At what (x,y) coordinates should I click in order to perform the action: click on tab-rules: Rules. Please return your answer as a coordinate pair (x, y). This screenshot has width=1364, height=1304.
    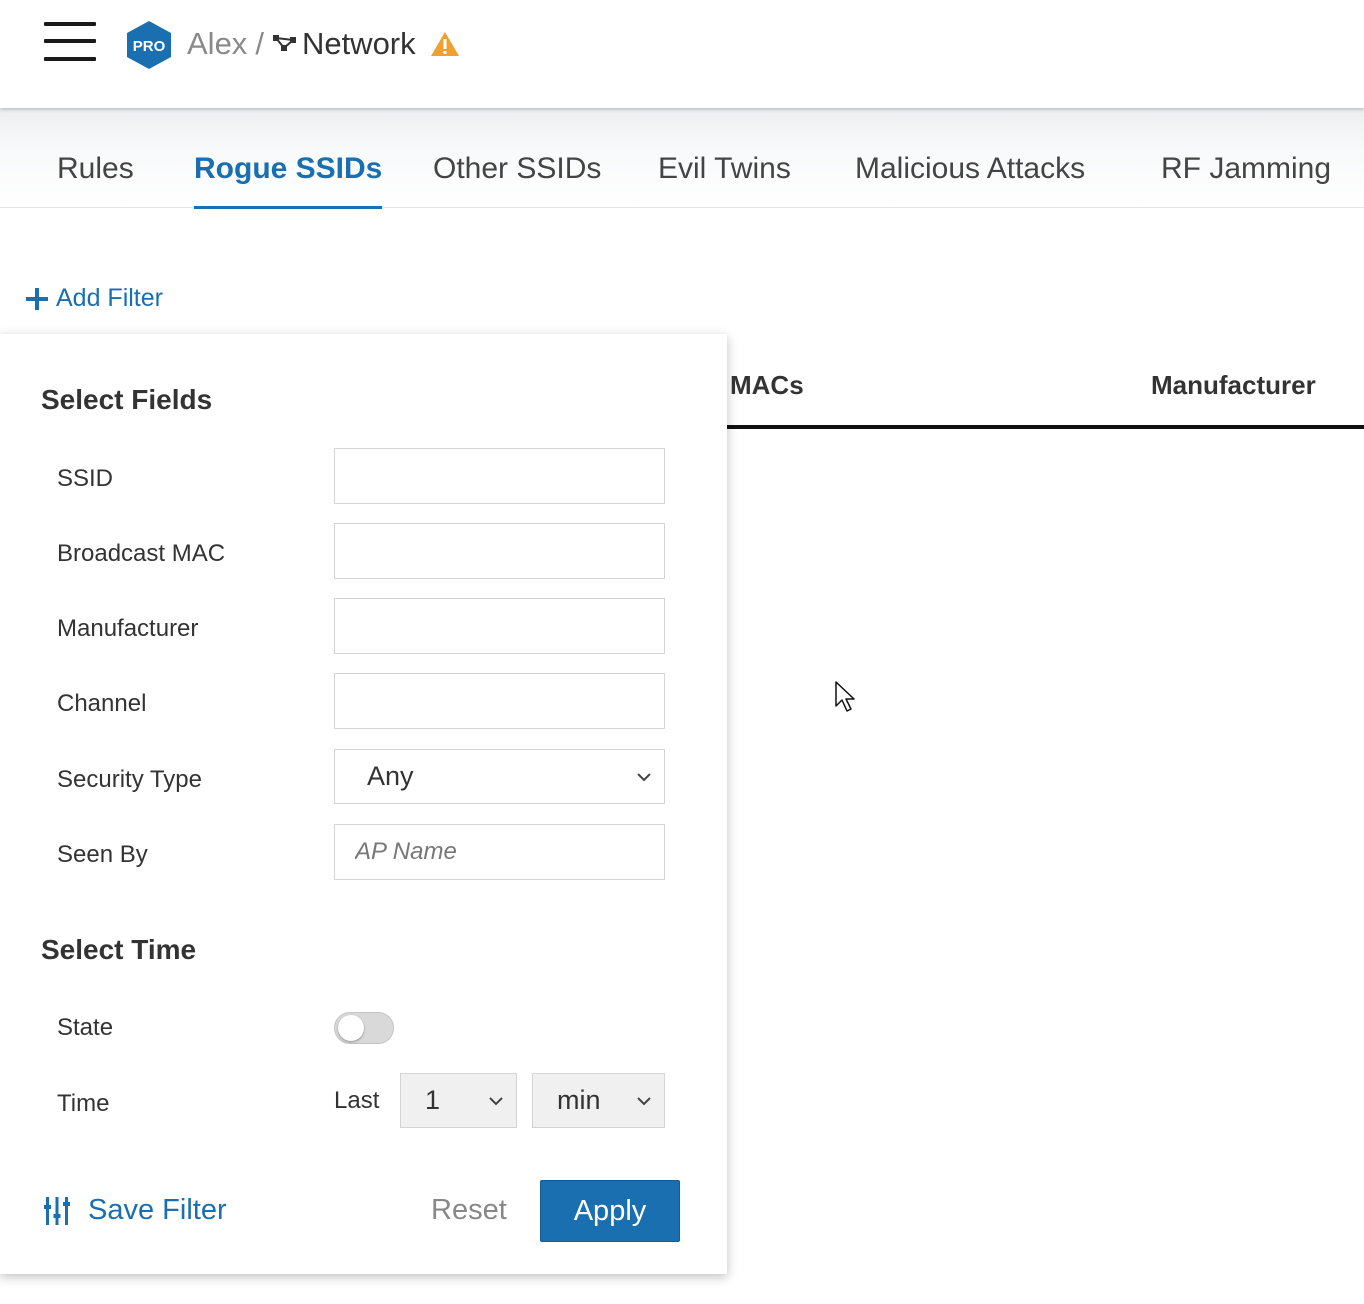
    Looking at the image, I should click on (95, 179).